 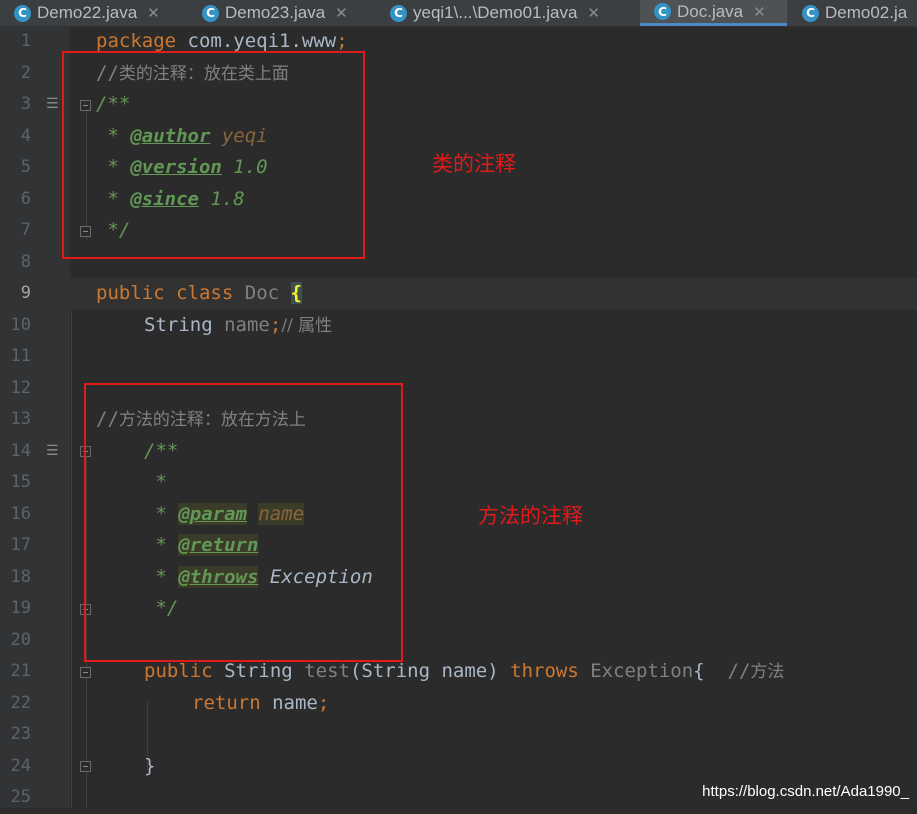 What do you see at coordinates (25, 167) in the screenshot?
I see `line-number: 5` at bounding box center [25, 167].